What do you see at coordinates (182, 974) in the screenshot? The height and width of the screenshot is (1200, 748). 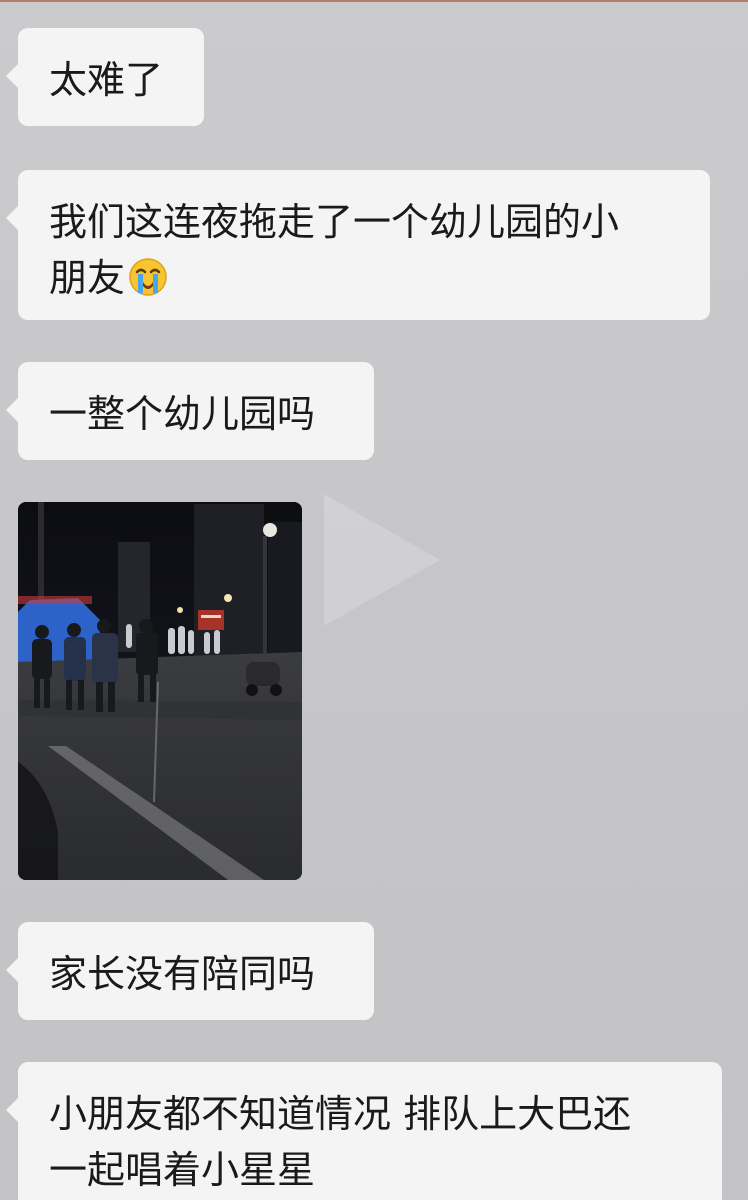 I see `message-text: 家长没有陪同吗` at bounding box center [182, 974].